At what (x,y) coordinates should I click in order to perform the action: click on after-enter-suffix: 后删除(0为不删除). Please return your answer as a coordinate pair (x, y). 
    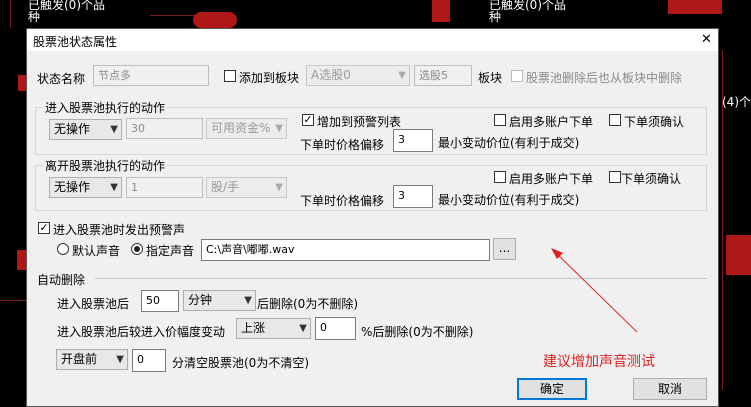
    Looking at the image, I should click on (307, 304).